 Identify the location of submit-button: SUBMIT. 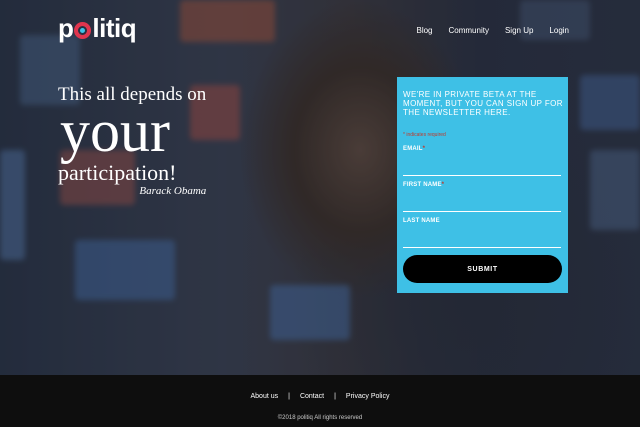
(482, 269).